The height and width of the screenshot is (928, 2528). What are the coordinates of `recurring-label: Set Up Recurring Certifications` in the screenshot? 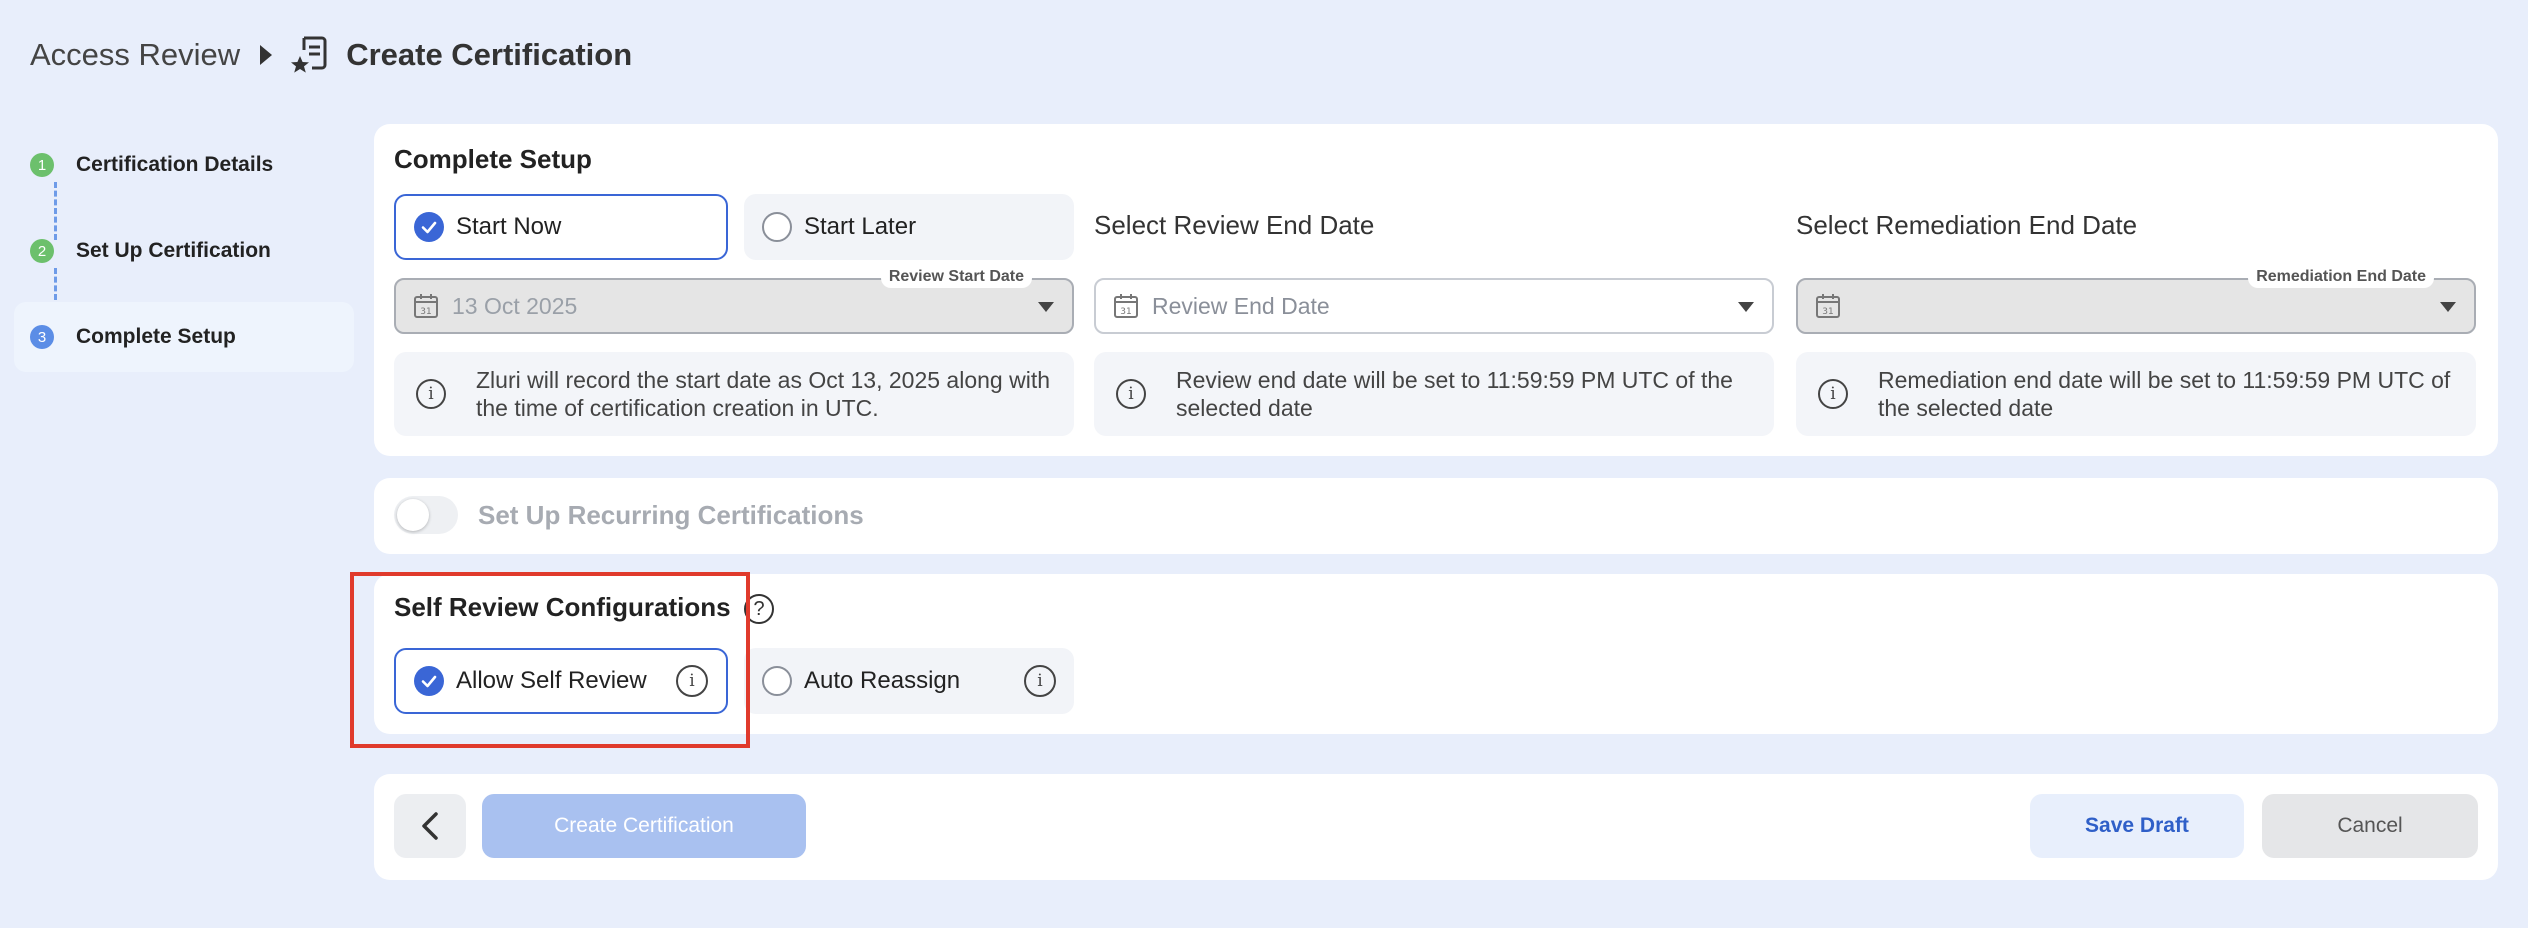 It's located at (671, 515).